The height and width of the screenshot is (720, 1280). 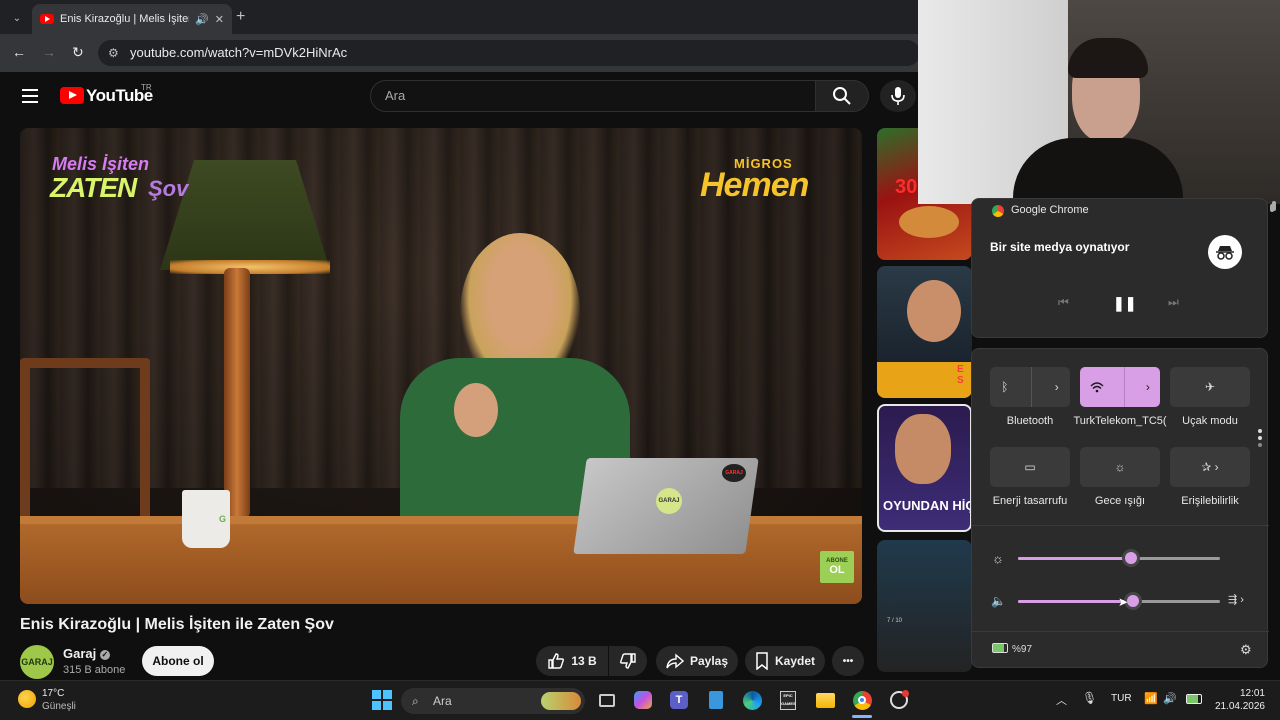 I want to click on tab-search-chevron-icon: ⌄, so click(x=17, y=18).